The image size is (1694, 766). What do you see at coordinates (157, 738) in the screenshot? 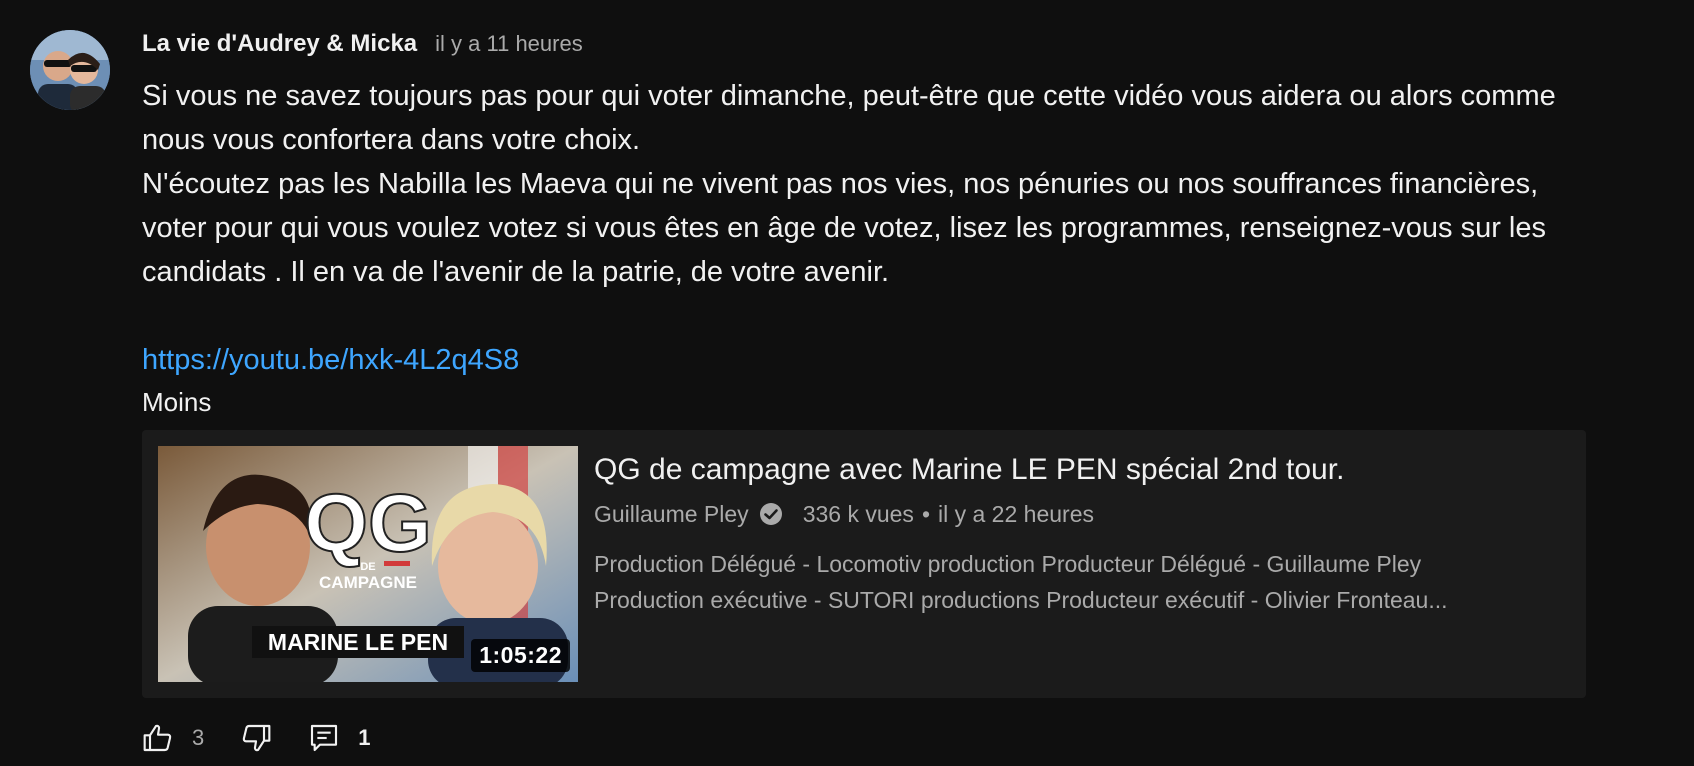
I see `thumbs-up-icon` at bounding box center [157, 738].